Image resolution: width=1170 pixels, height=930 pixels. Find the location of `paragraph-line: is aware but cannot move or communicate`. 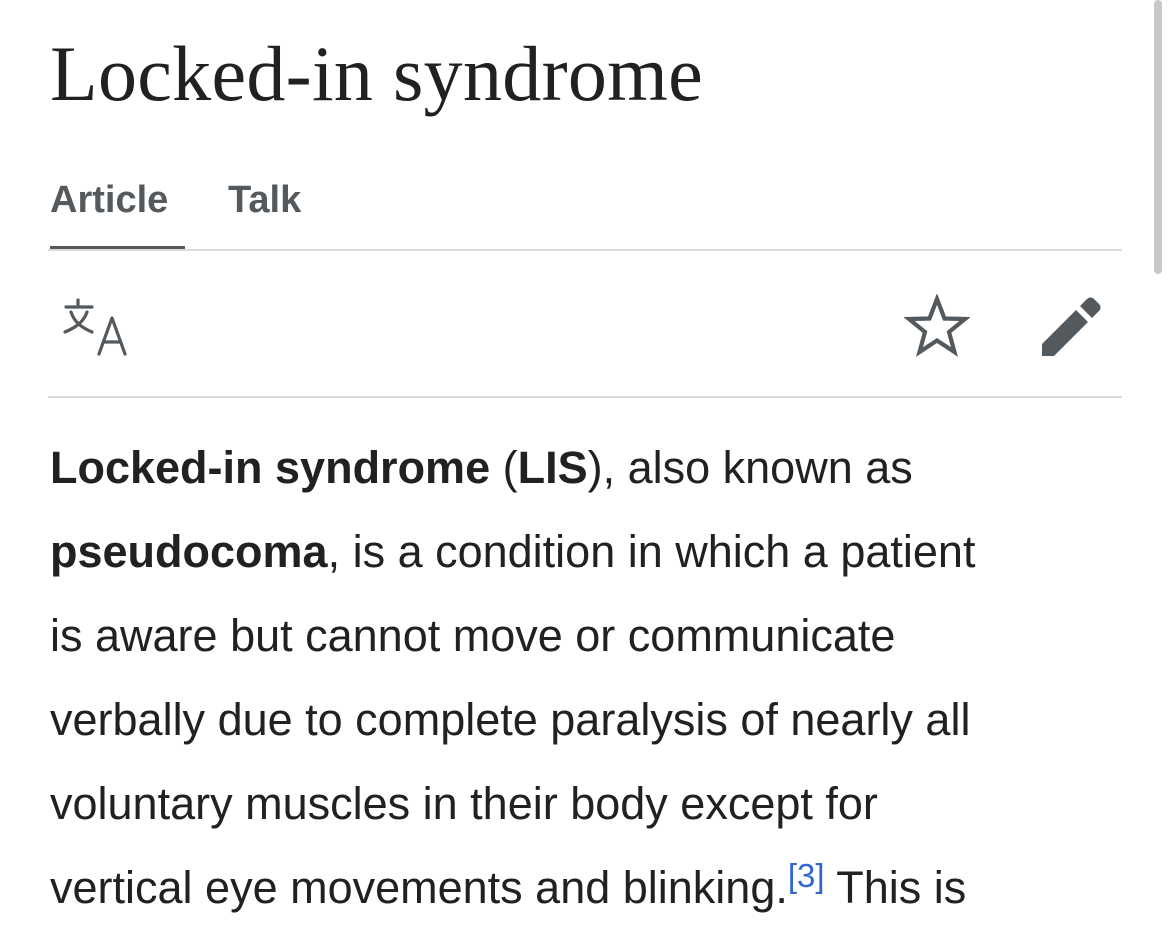

paragraph-line: is aware but cannot move or communicate is located at coordinates (473, 635).